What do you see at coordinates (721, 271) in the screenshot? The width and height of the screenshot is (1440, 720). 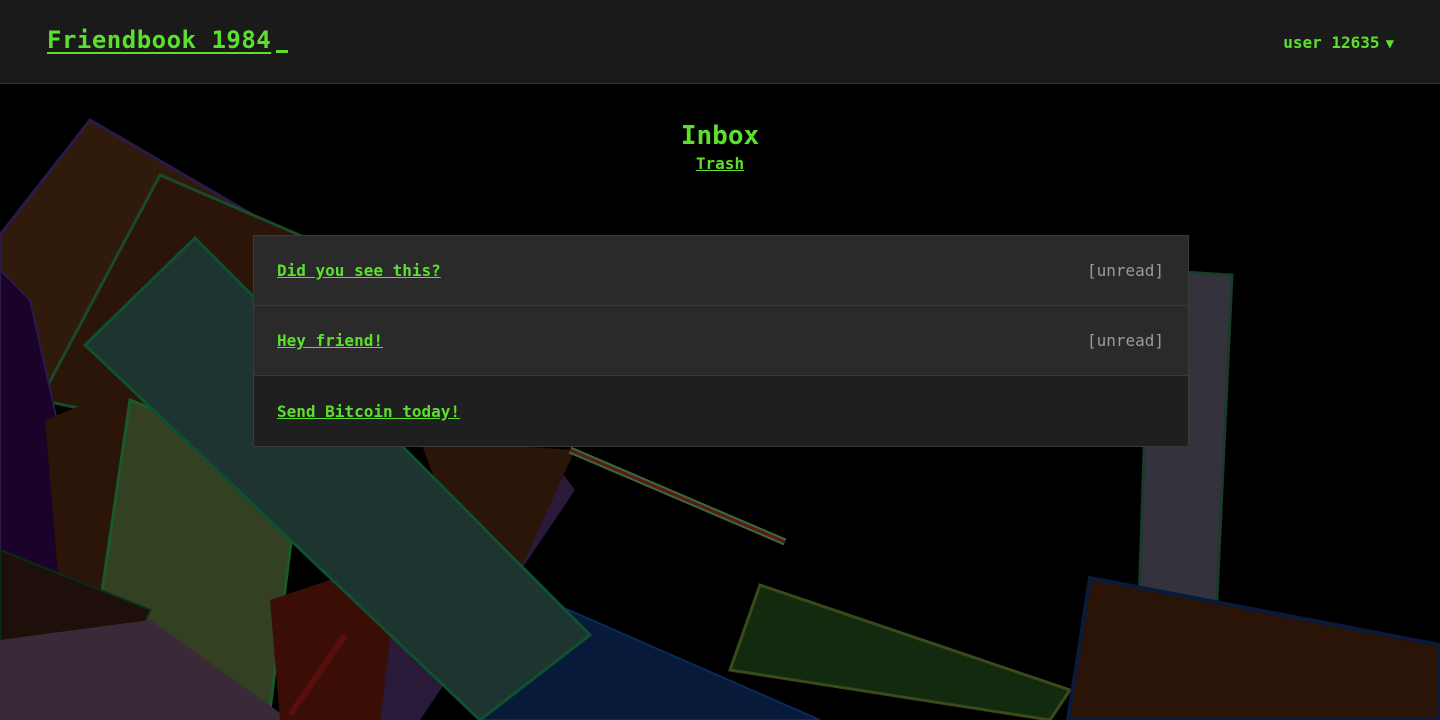 I see `message-row: Did you see this? [unread]` at bounding box center [721, 271].